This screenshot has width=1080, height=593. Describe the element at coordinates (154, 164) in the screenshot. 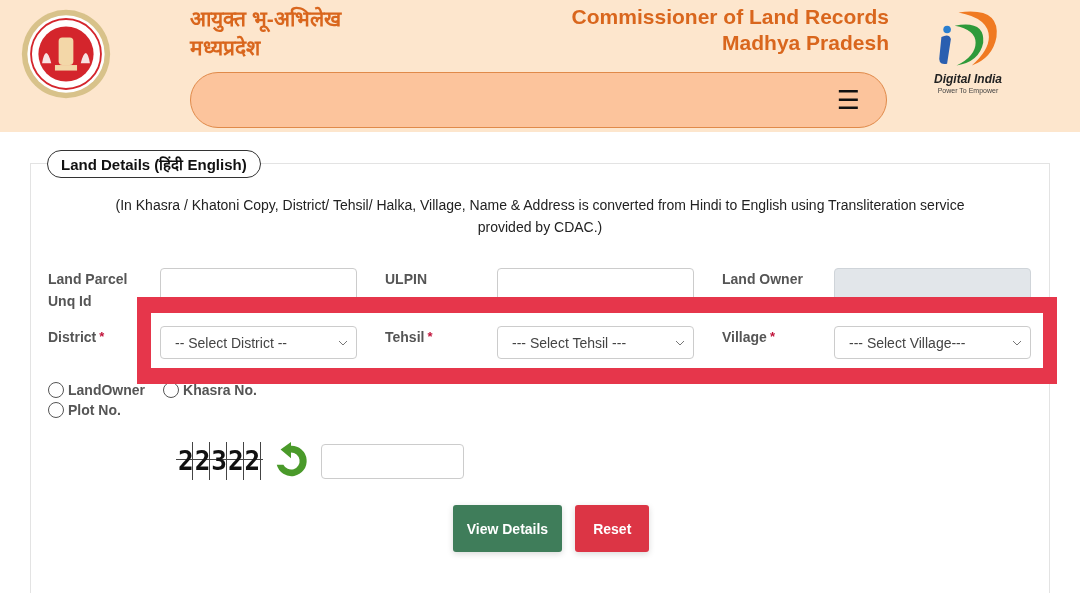

I see `panel-legend: Land Details (हिंदी English)` at that location.